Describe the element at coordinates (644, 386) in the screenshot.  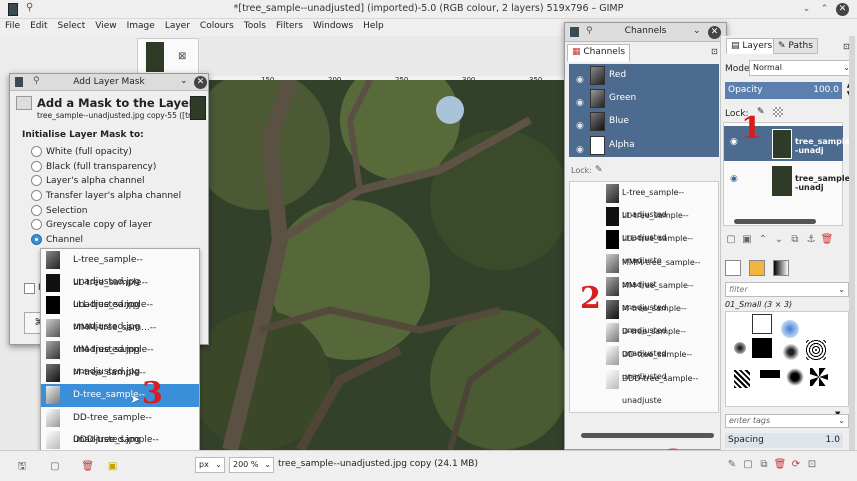
I see `custom-channel-row: DDD-tree_sample--unadjuste` at that location.